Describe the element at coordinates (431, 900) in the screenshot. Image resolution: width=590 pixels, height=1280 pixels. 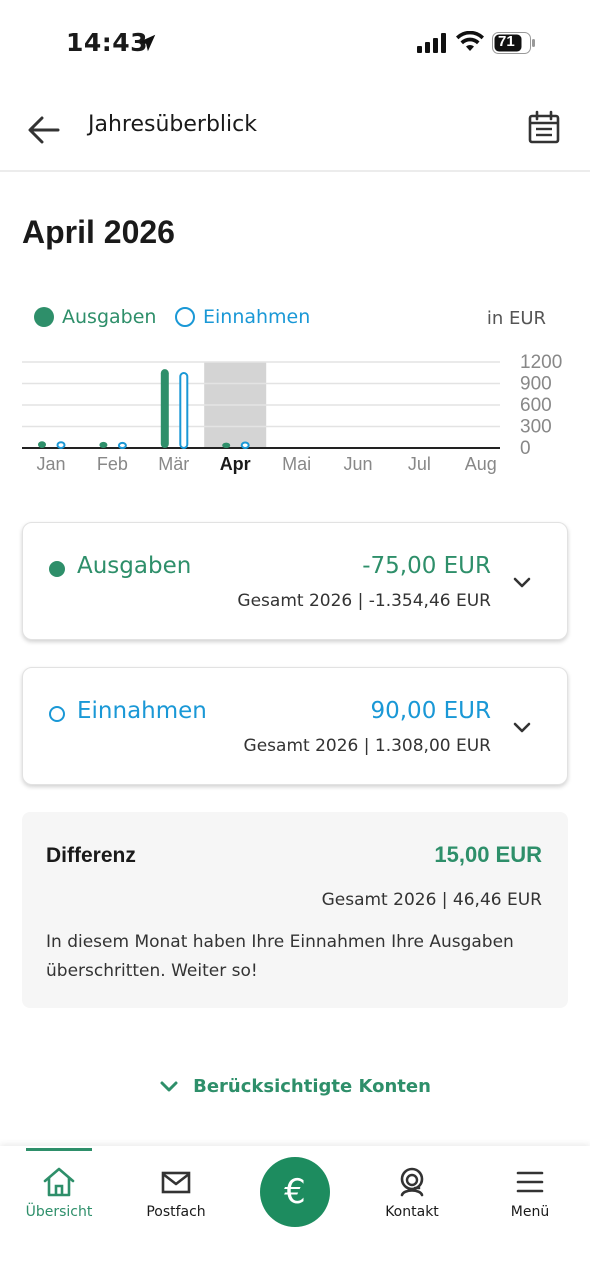
I see `differenz-total: Gesamt 2026 | 46,46 EUR` at that location.